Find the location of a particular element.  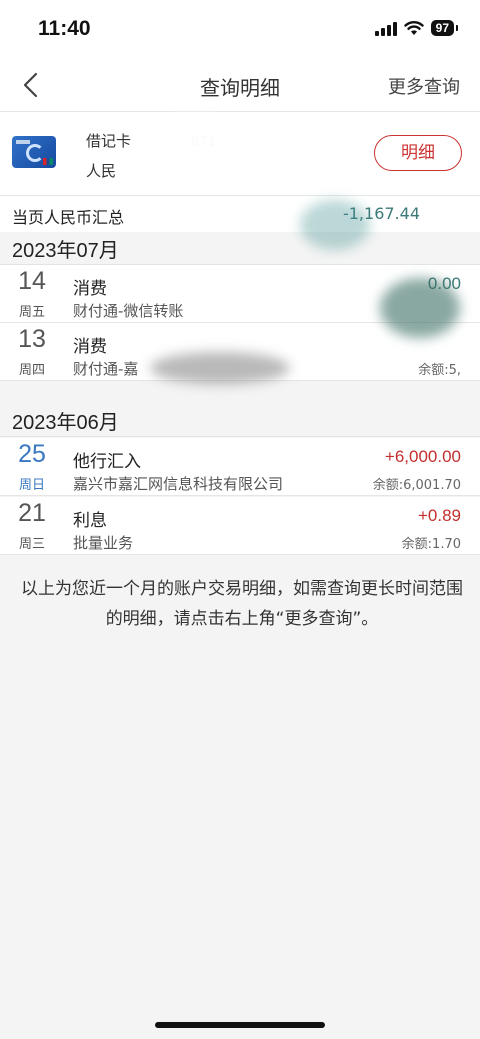

signal-icon is located at coordinates (385, 28).